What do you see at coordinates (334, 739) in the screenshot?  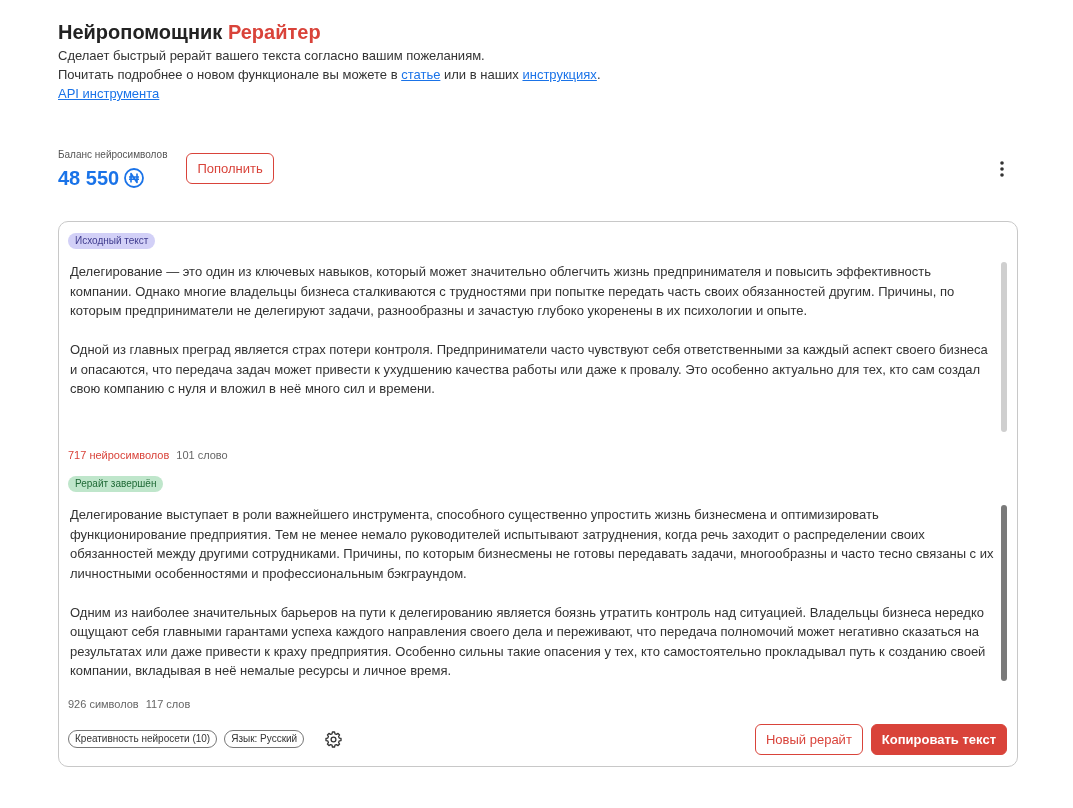 I see `settings-icon` at bounding box center [334, 739].